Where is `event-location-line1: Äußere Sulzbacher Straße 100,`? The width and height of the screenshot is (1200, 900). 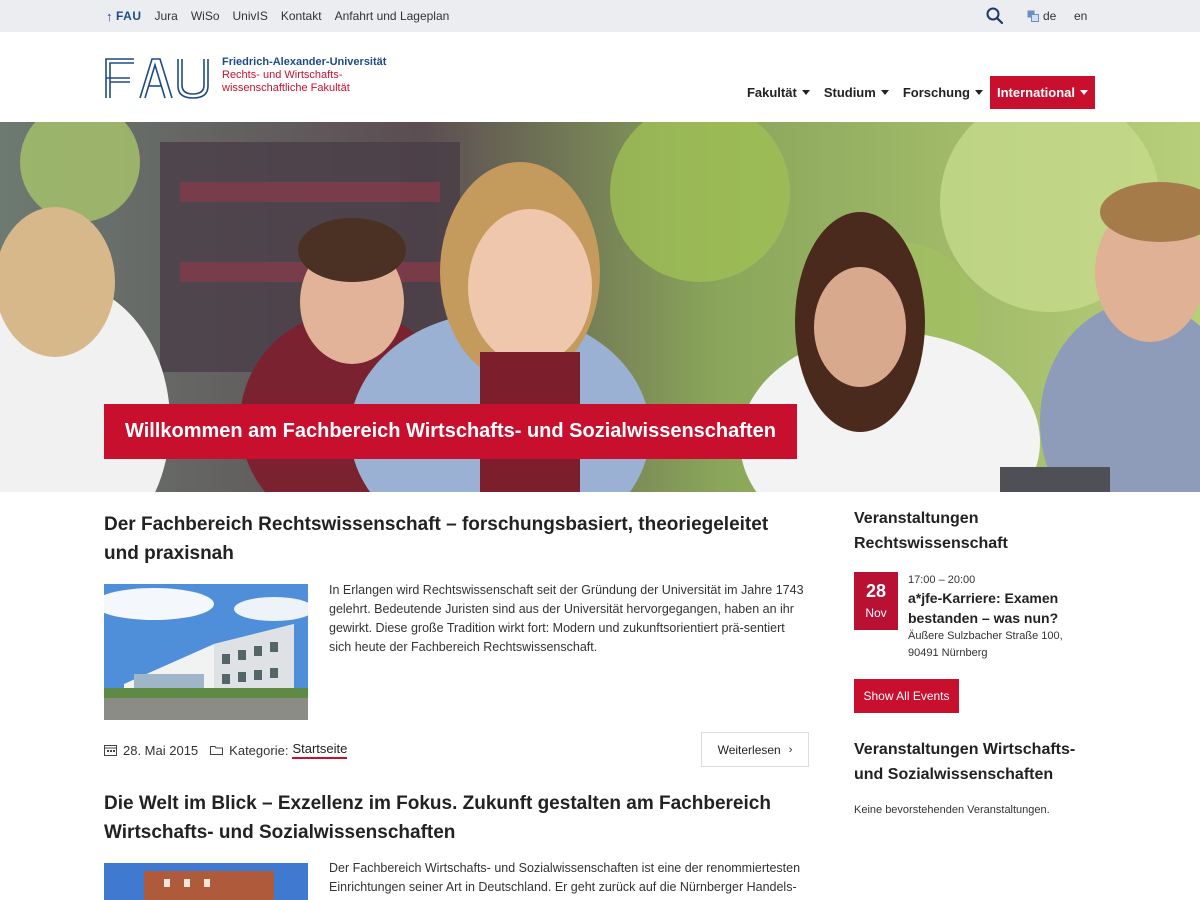 event-location-line1: Äußere Sulzbacher Straße 100, is located at coordinates (985, 636).